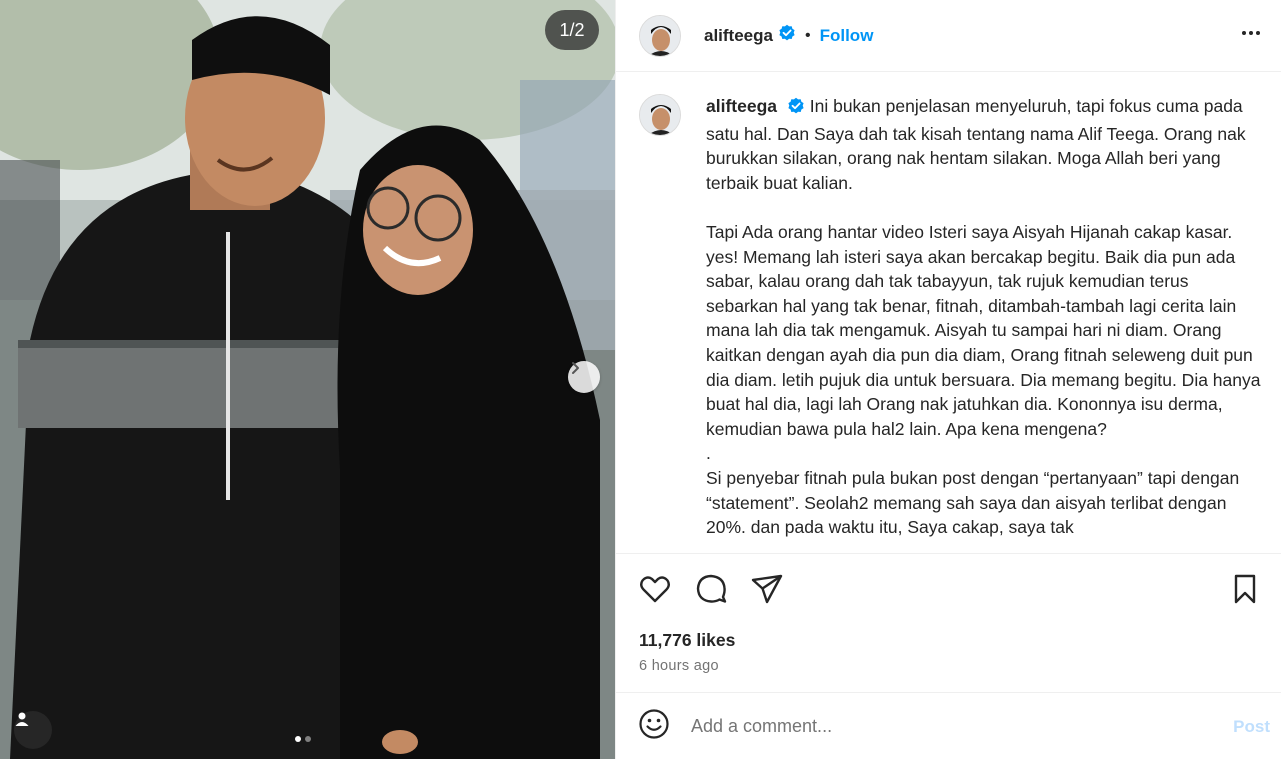  I want to click on caption-username: alifteega, so click(741, 106).